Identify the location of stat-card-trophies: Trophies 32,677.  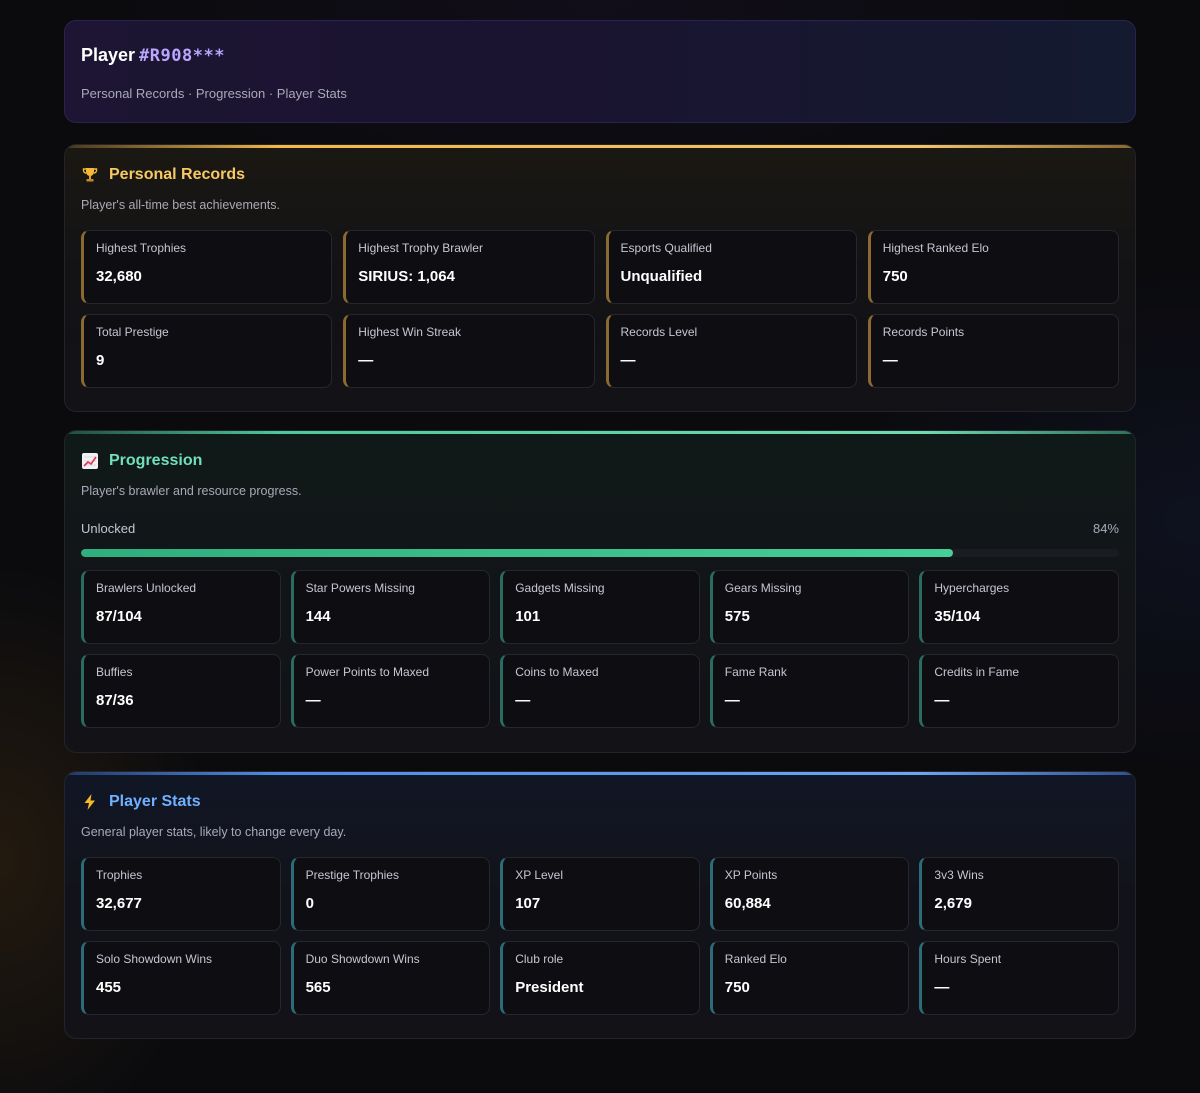
(181, 894).